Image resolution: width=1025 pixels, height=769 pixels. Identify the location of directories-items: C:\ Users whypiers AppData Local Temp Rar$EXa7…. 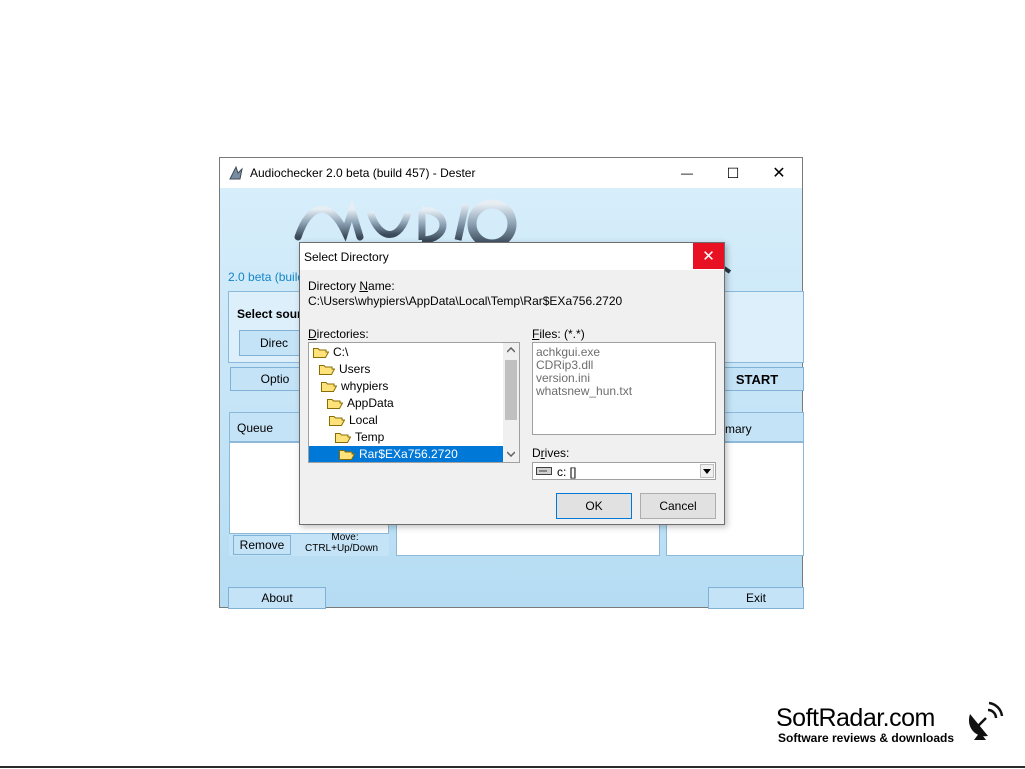
(406, 402).